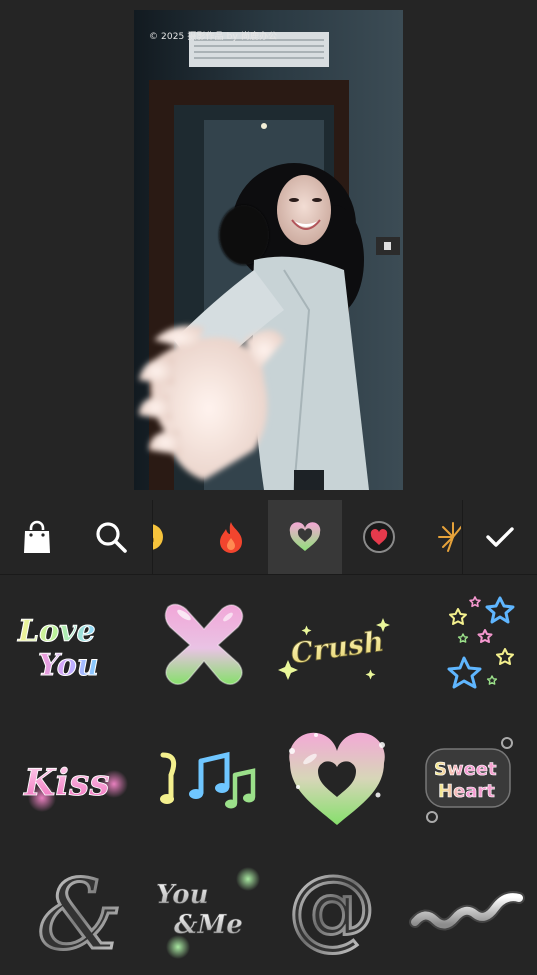 This screenshot has width=537, height=975. I want to click on firework-icon, so click(449, 537).